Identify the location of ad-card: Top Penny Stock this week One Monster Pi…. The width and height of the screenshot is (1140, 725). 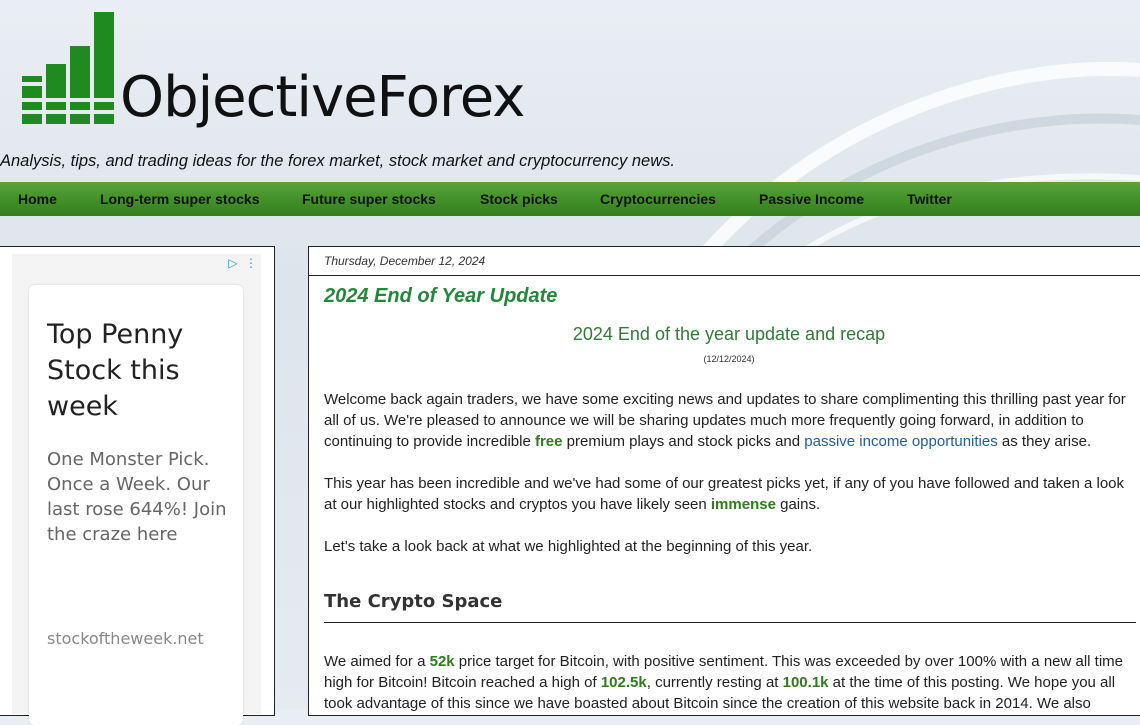
(136, 505).